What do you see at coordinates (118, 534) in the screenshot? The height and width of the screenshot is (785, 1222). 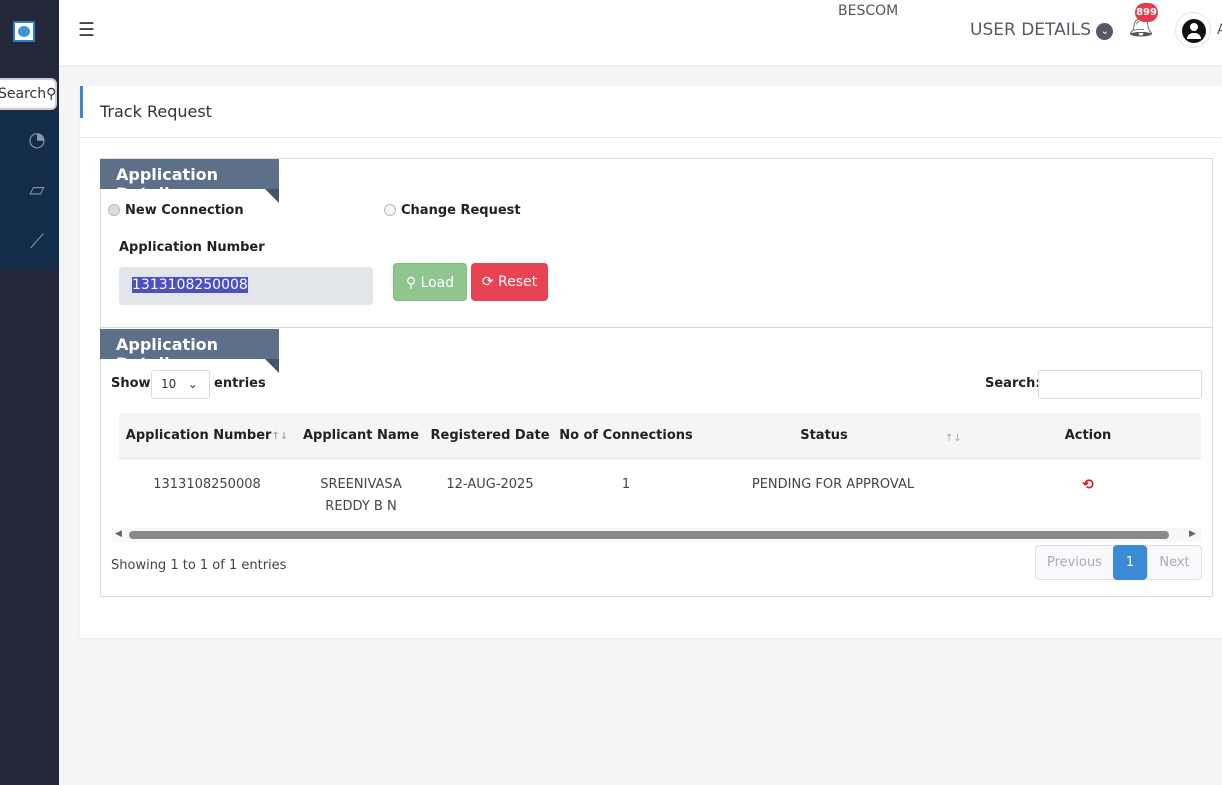 I see `scroll-left-icon: ◀` at bounding box center [118, 534].